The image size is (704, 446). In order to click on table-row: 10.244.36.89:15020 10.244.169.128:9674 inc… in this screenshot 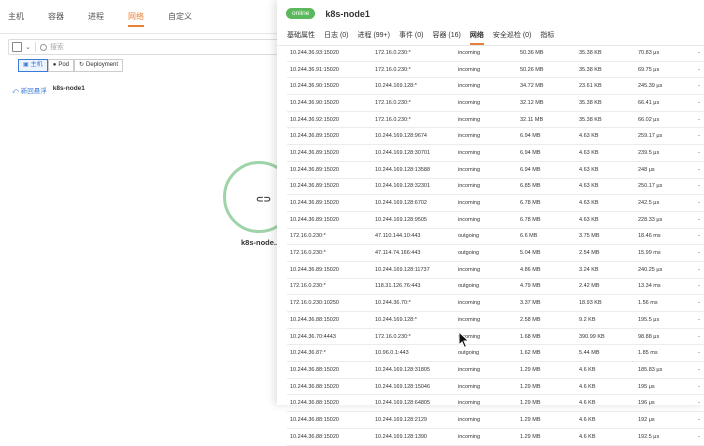, I will do `click(495, 137)`.